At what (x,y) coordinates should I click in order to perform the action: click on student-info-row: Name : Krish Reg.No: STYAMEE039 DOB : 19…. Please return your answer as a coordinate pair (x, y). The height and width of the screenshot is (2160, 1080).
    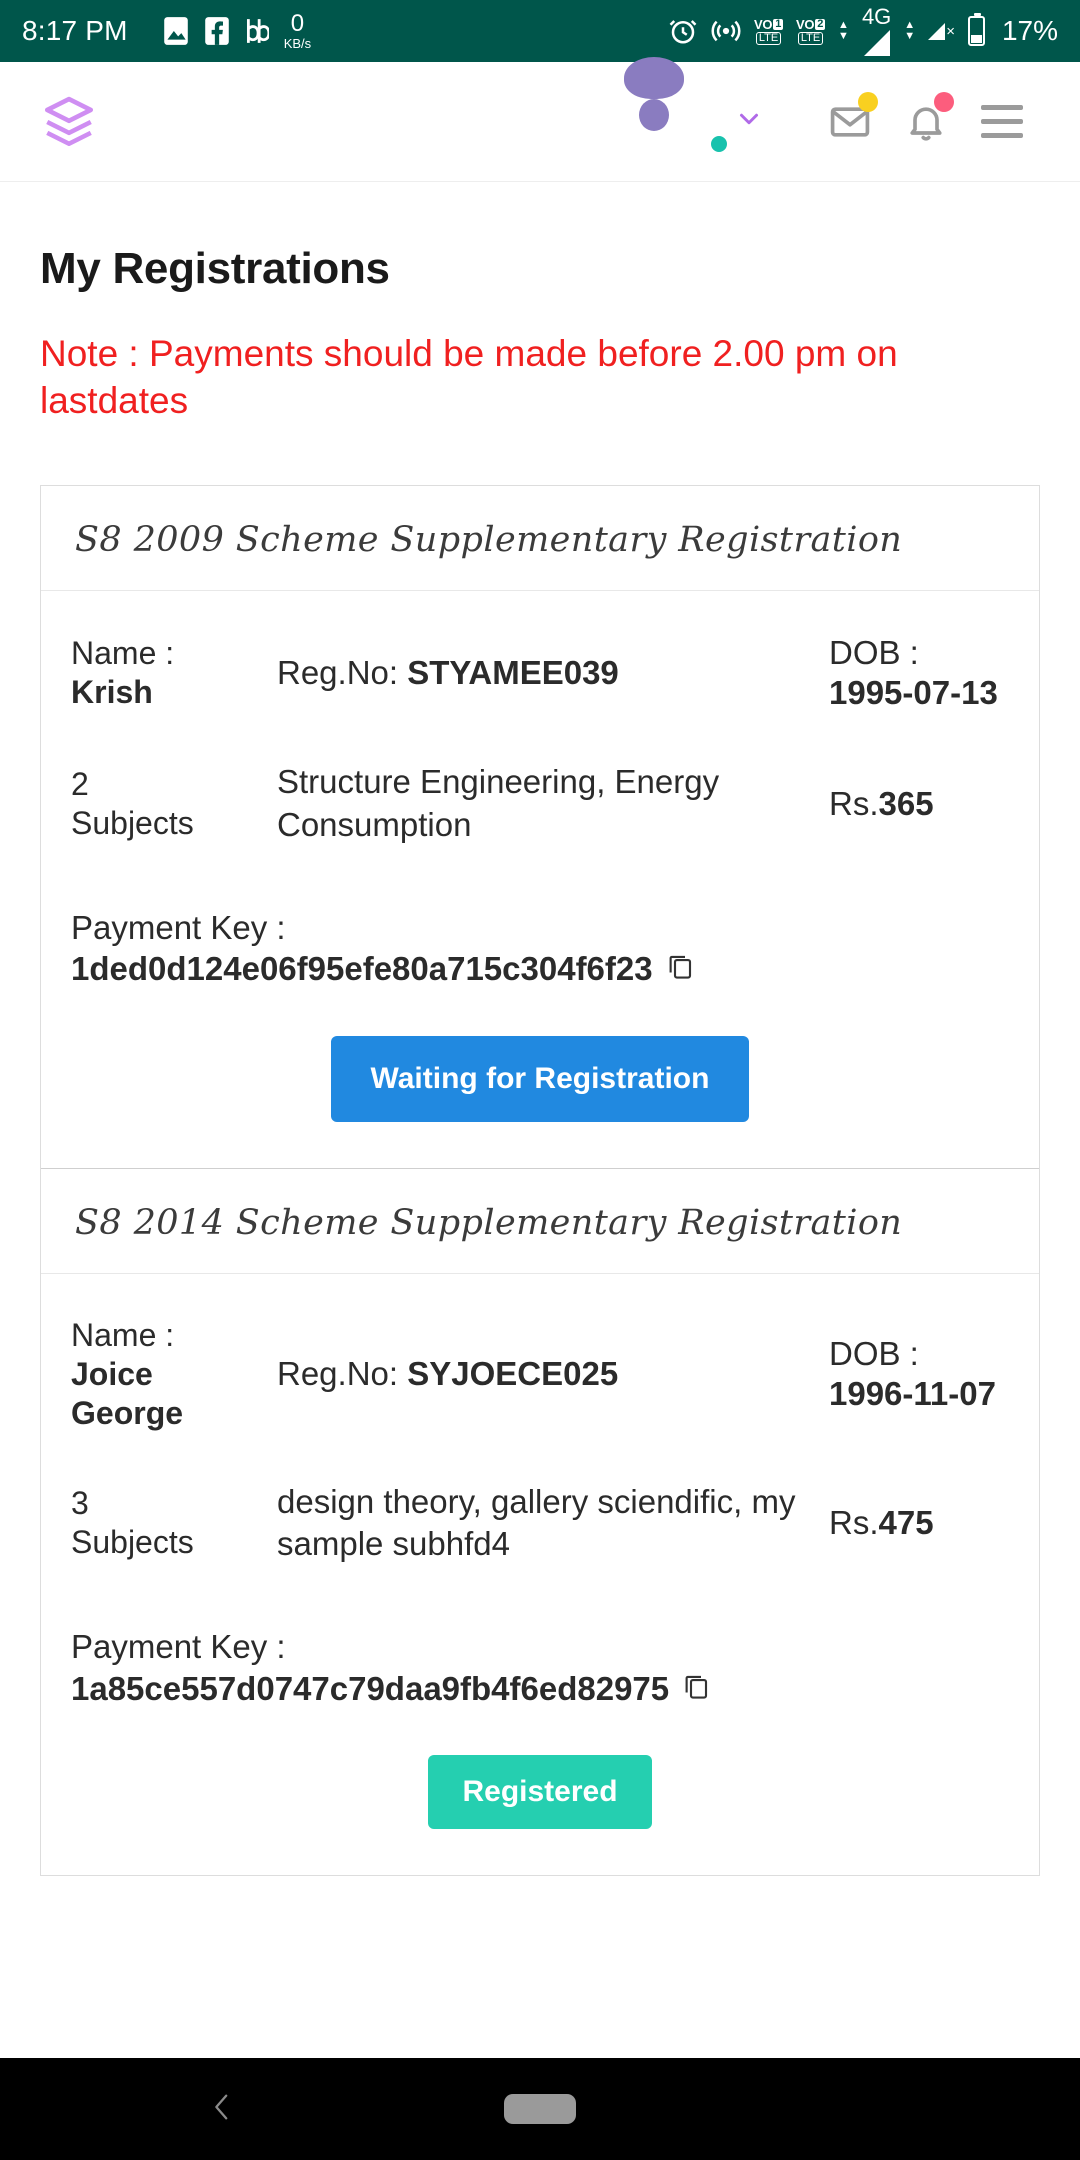
    Looking at the image, I should click on (540, 676).